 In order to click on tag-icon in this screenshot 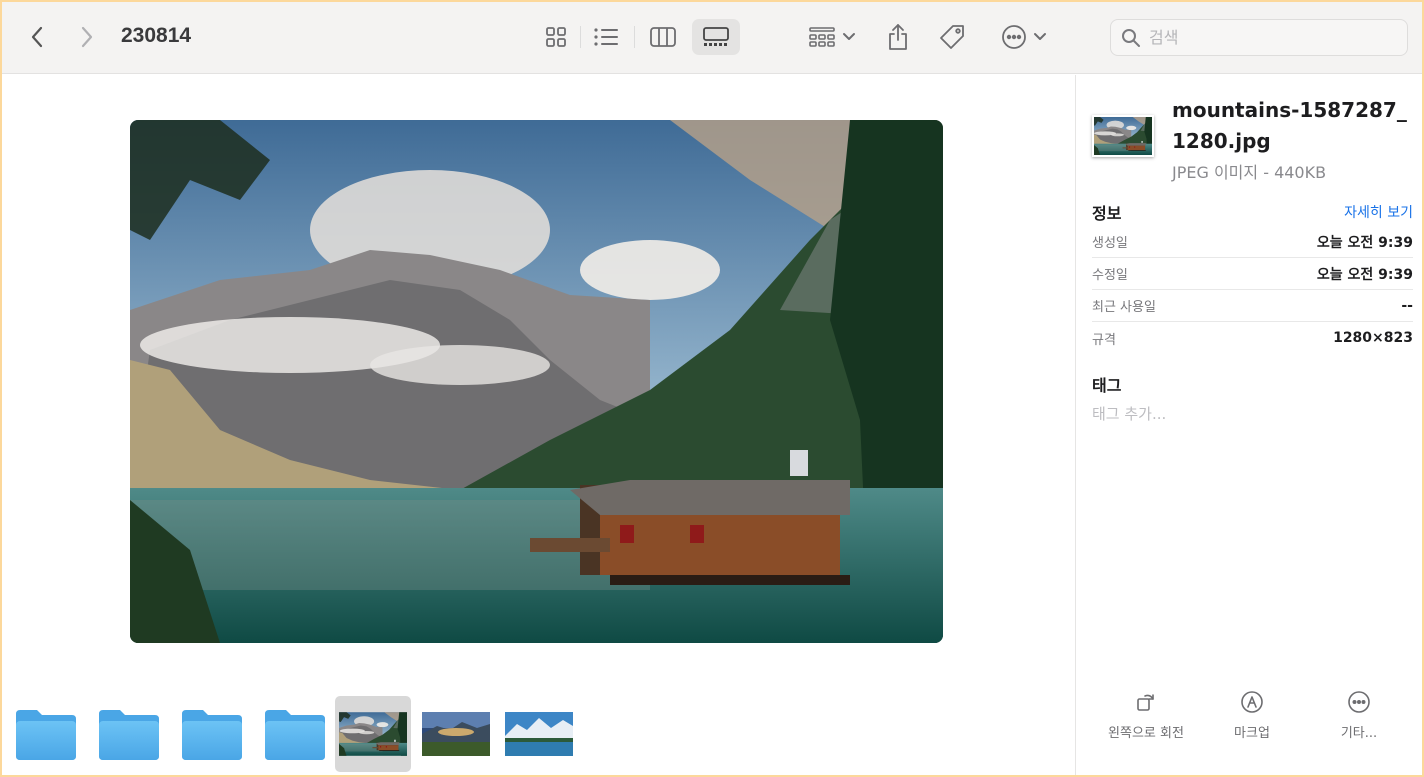, I will do `click(952, 37)`.